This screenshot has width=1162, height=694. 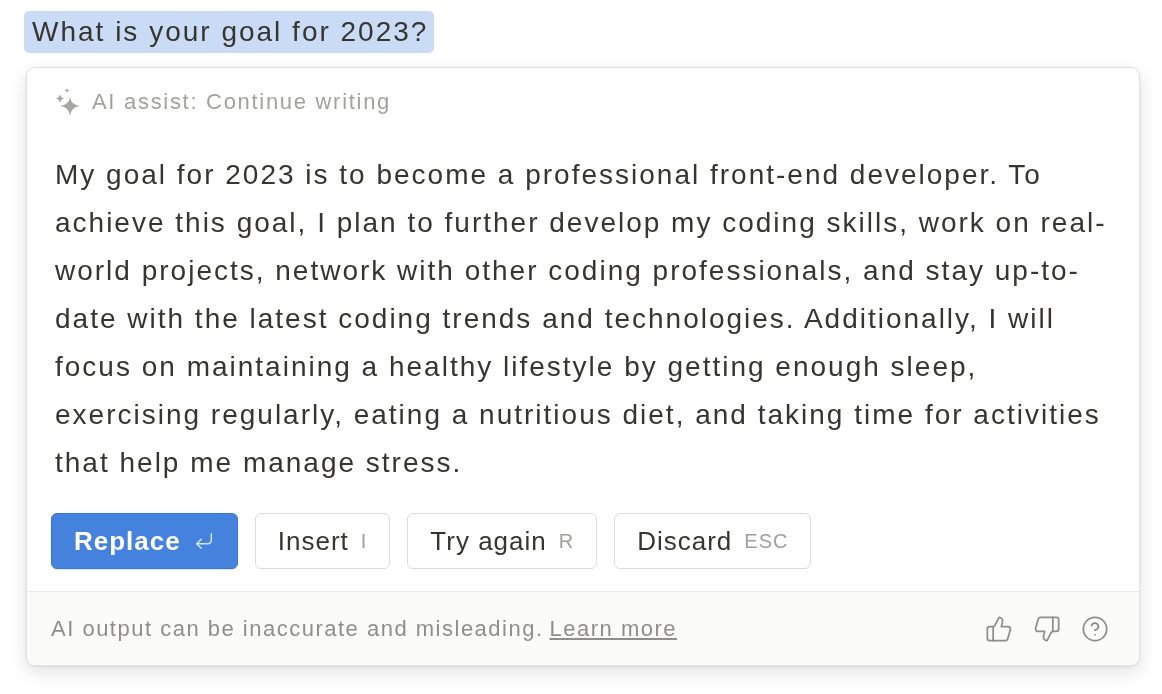 I want to click on action-button: Insert I, so click(x=322, y=541).